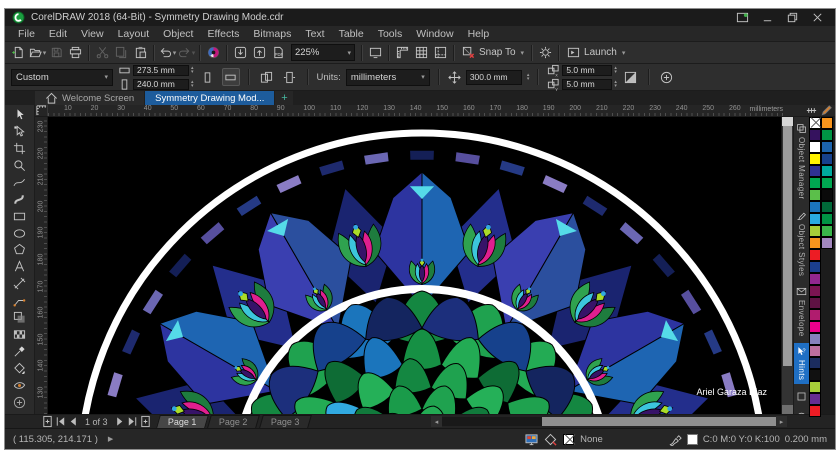 The image size is (840, 457). Describe the element at coordinates (742, 17) in the screenshot. I see `customize-window-icon` at that location.